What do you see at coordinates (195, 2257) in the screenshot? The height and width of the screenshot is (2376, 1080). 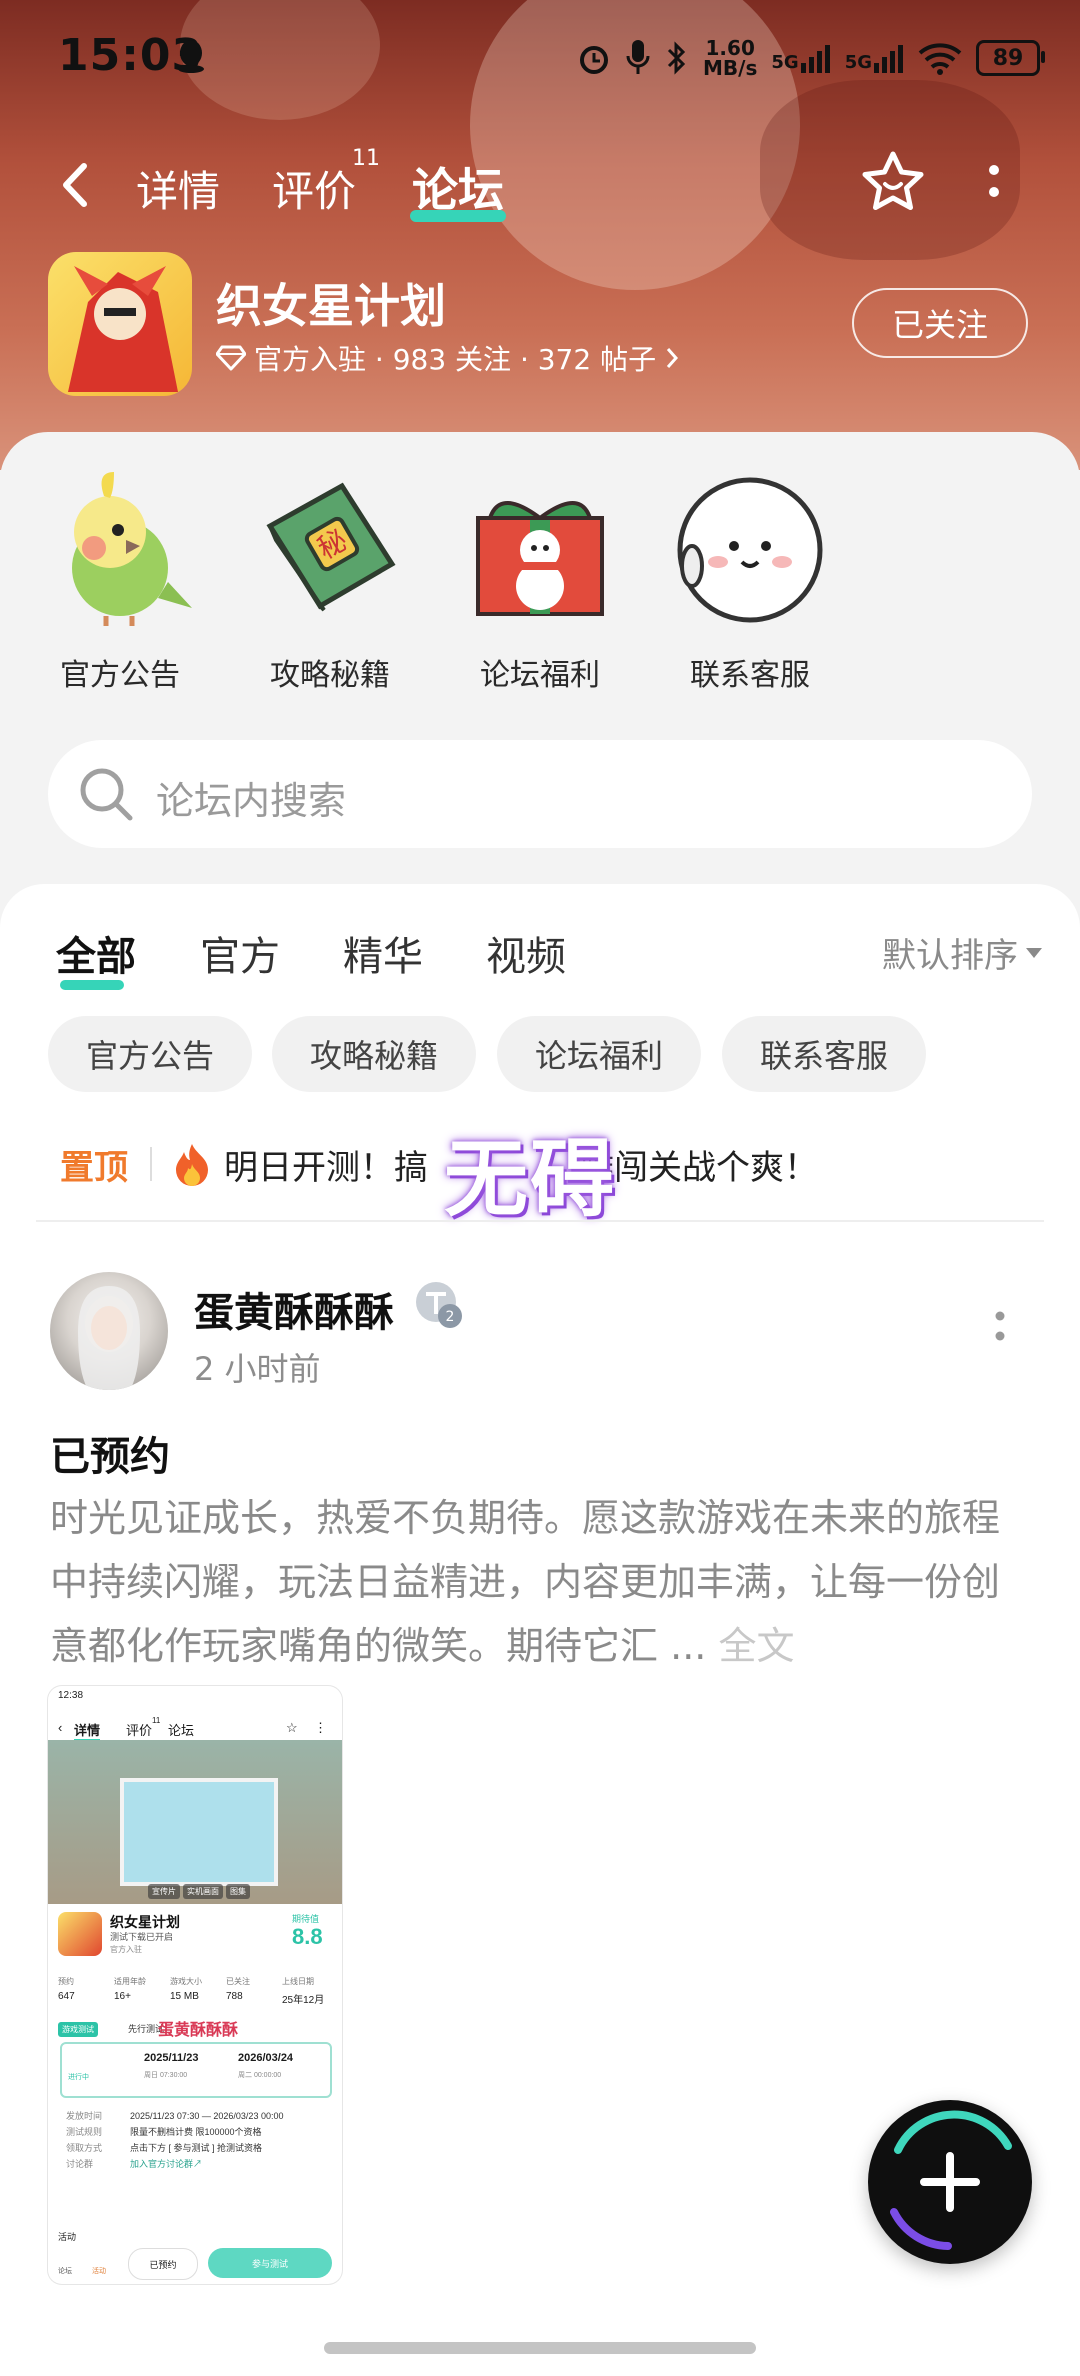 I see `thumb-bottom-bar: 活动 论坛 活动 已预约 参与测试` at bounding box center [195, 2257].